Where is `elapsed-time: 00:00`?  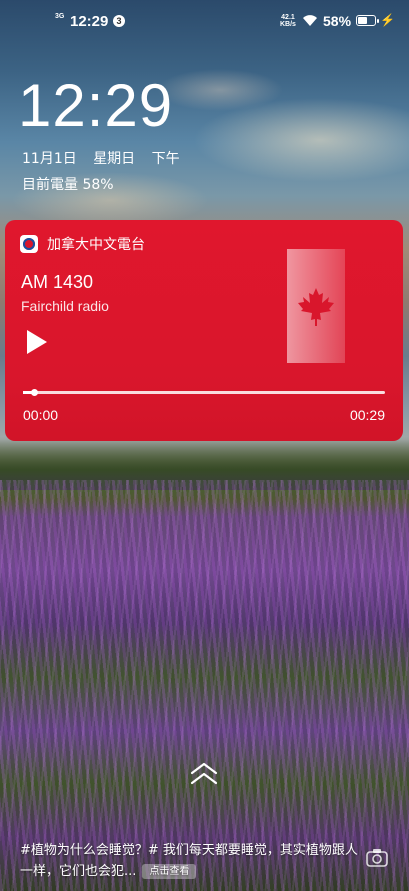 elapsed-time: 00:00 is located at coordinates (41, 415).